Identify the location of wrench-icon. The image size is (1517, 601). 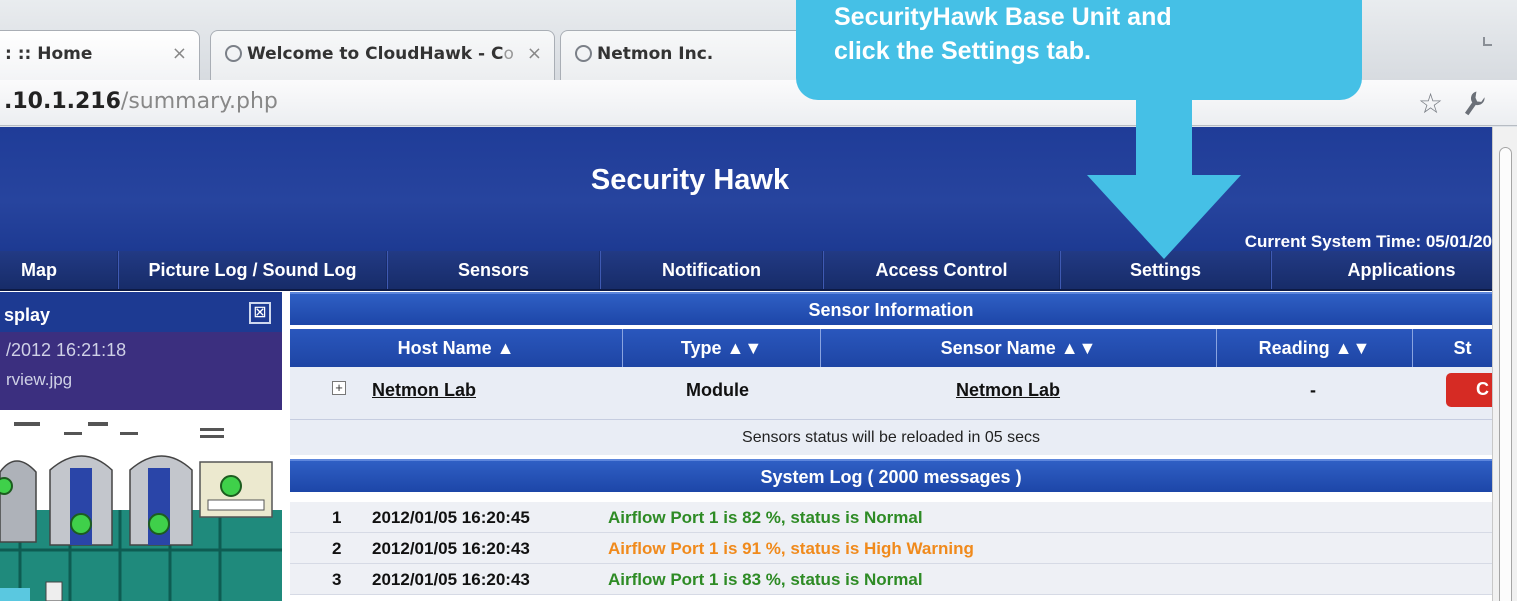
(1474, 106).